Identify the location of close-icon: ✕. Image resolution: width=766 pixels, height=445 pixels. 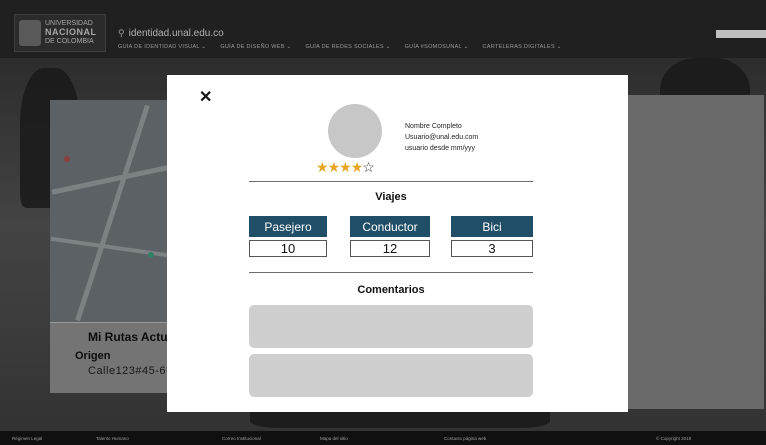
(205, 98).